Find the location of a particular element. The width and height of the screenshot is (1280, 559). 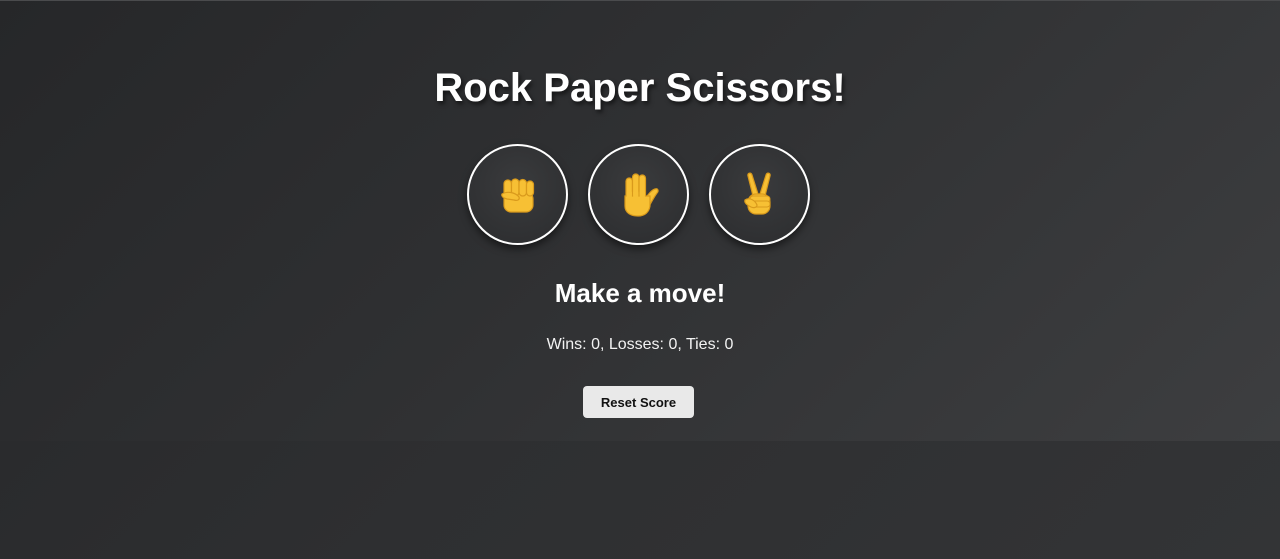

scissors-button is located at coordinates (759, 194).